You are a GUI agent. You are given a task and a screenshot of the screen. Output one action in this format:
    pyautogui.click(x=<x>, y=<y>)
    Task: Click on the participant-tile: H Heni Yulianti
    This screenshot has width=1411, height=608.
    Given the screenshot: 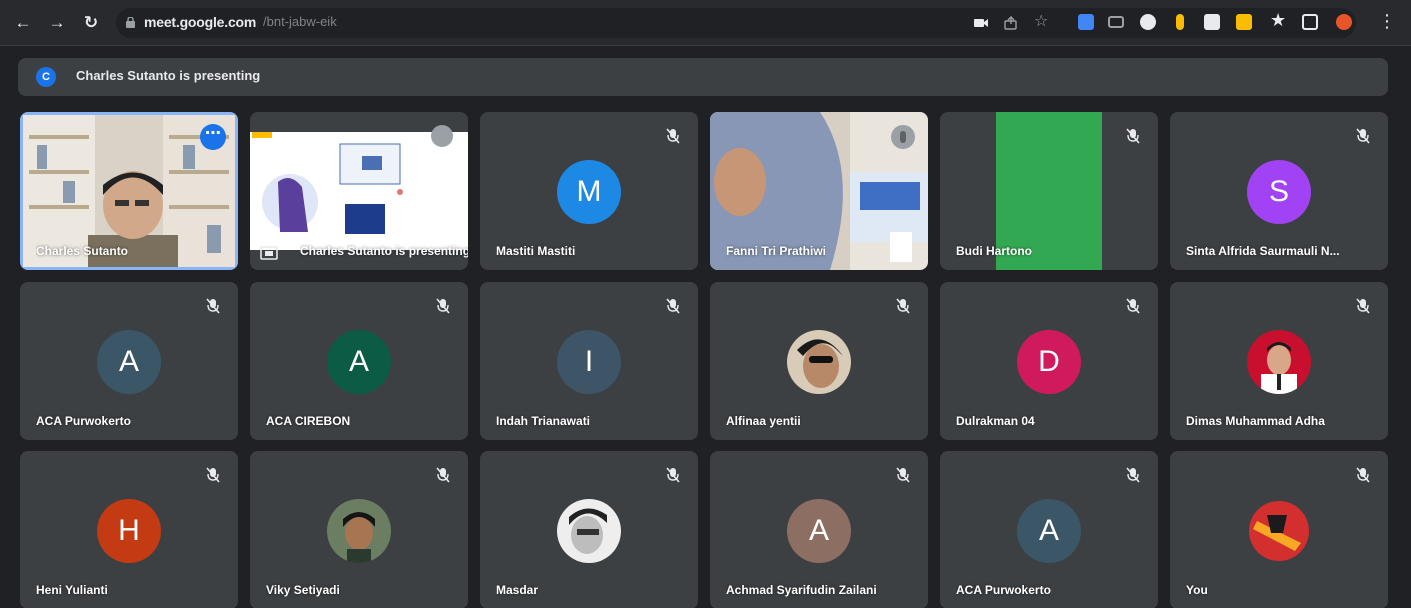 What is the action you would take?
    pyautogui.click(x=129, y=529)
    